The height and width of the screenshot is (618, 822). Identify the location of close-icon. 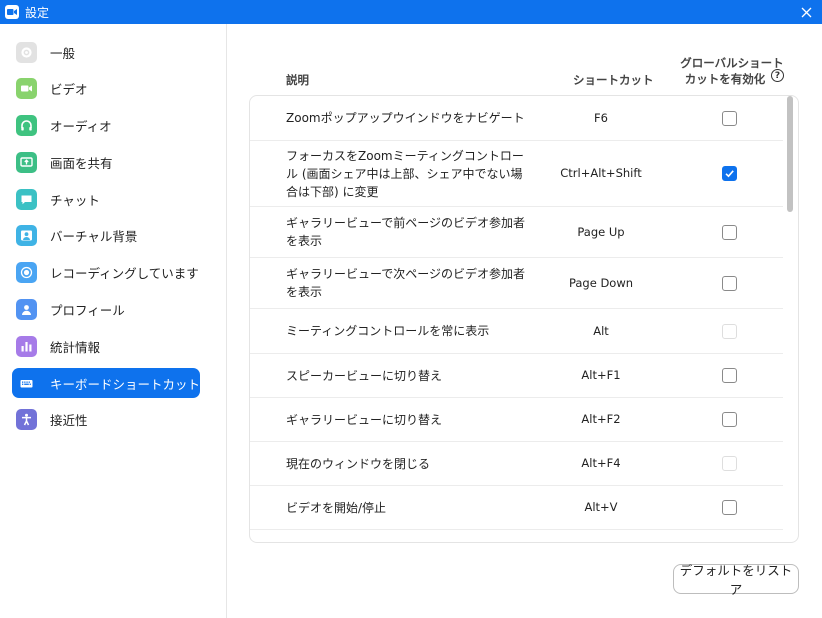
(806, 12).